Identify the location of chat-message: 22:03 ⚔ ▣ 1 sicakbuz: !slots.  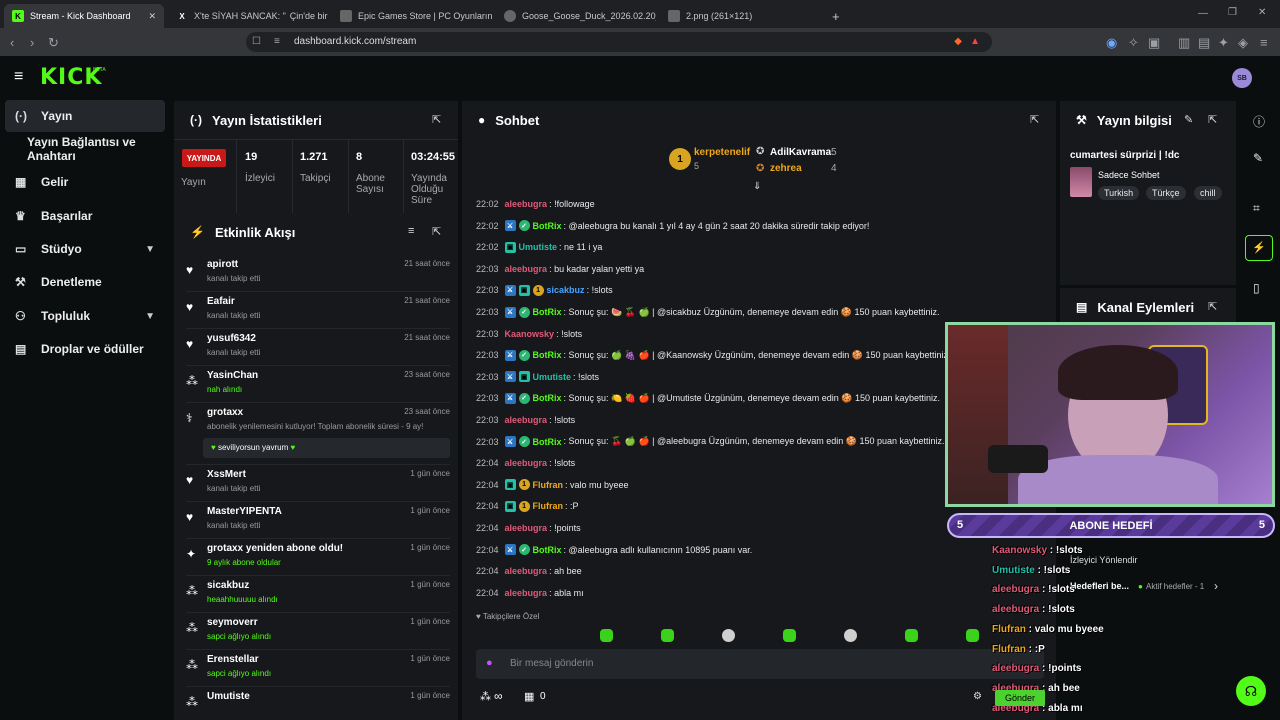
(544, 290).